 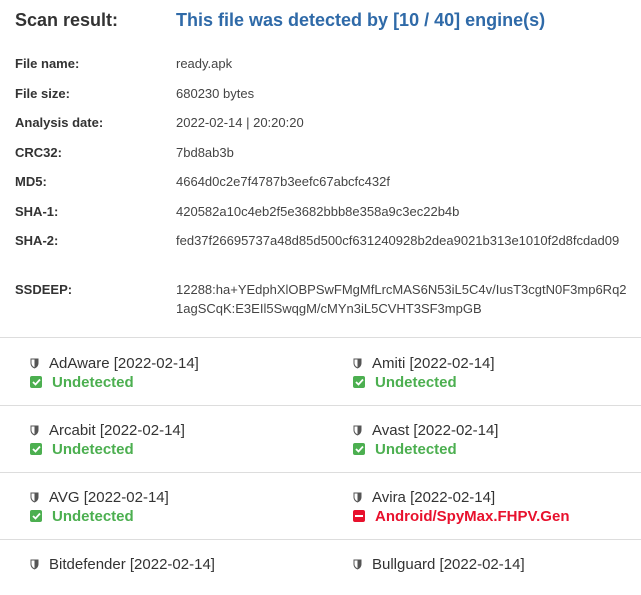 I want to click on engine-arcabit: Arcabit [2022-02-14] Undetected, so click(x=175, y=441).